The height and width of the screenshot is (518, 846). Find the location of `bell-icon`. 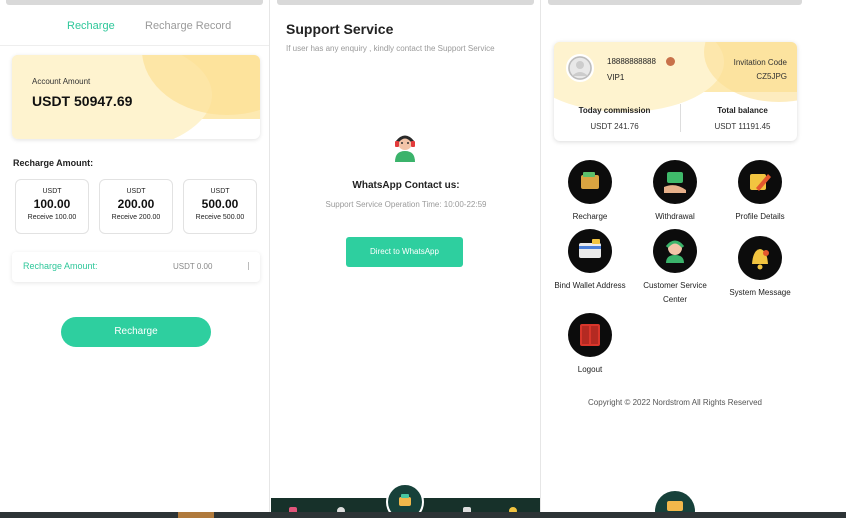

bell-icon is located at coordinates (760, 258).